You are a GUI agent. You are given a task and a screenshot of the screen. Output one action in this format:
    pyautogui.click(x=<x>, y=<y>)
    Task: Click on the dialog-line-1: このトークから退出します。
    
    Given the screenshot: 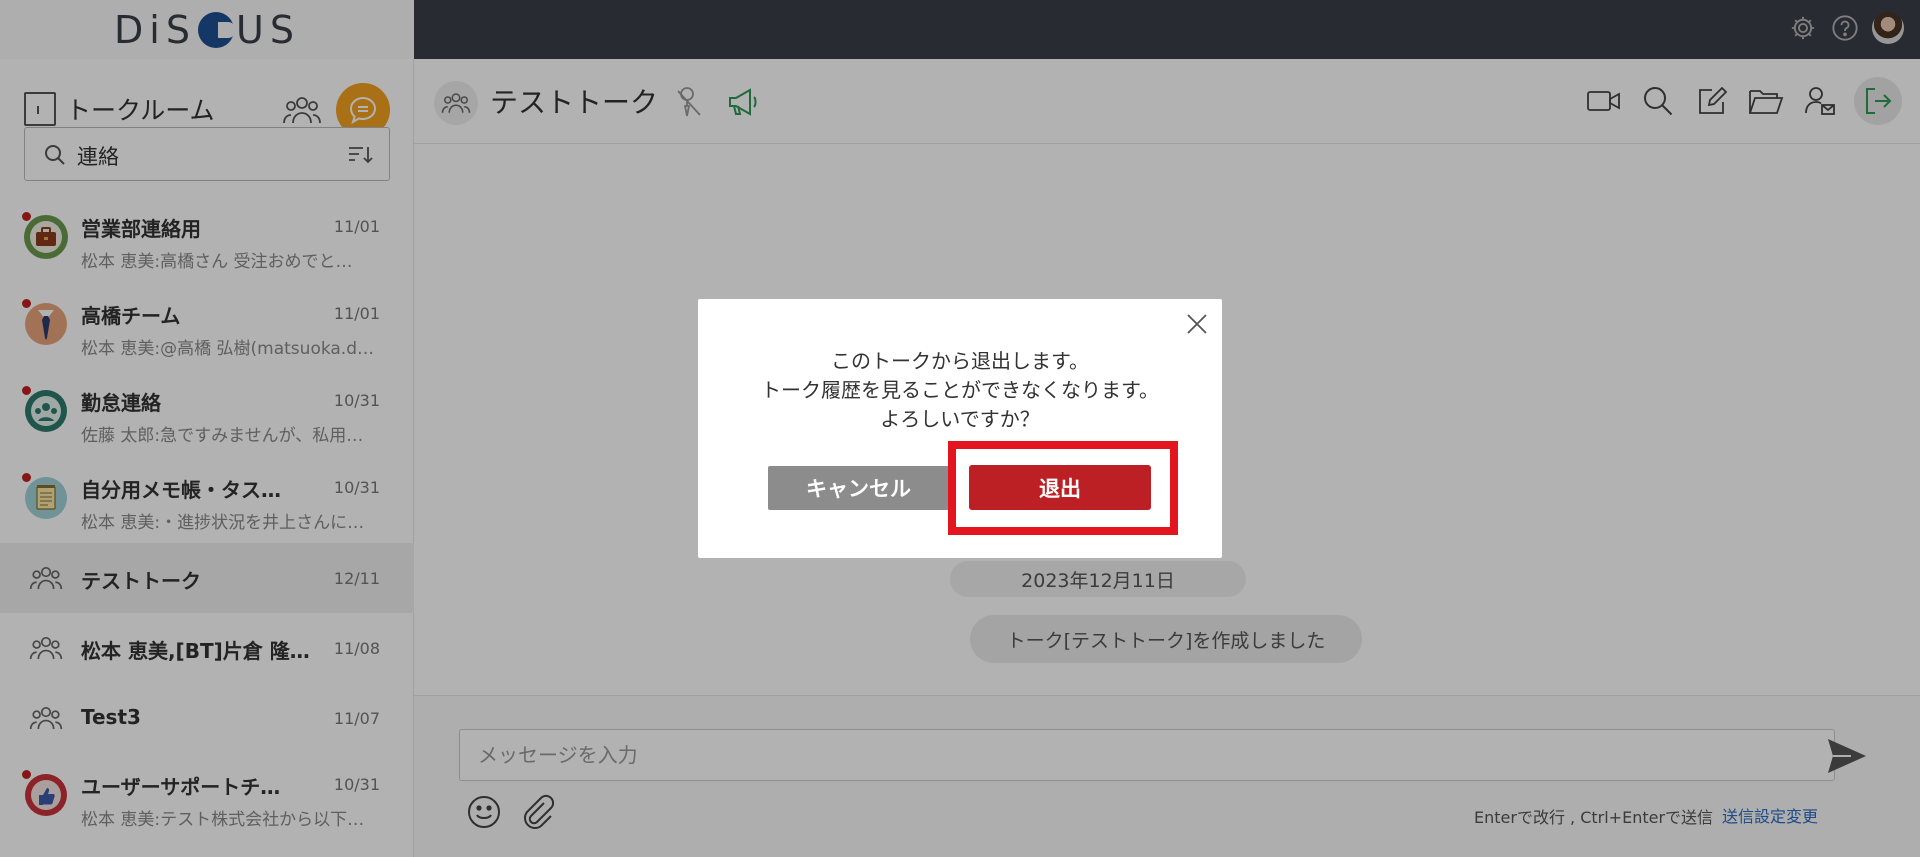 What is the action you would take?
    pyautogui.click(x=960, y=361)
    